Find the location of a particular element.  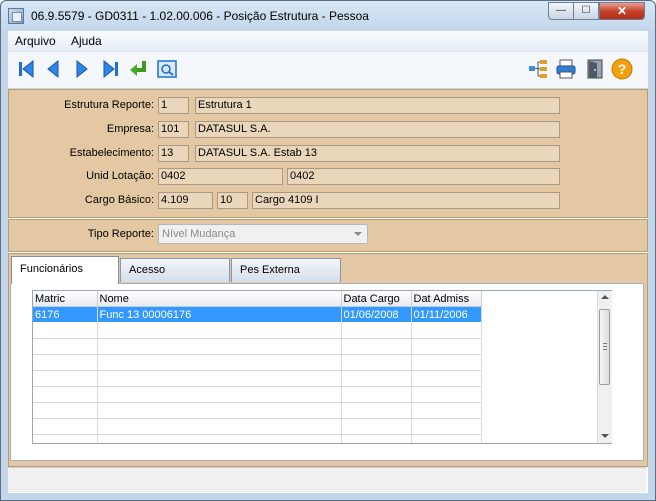

unid-lotacao-label: Unid Lotação: is located at coordinates (120, 176).